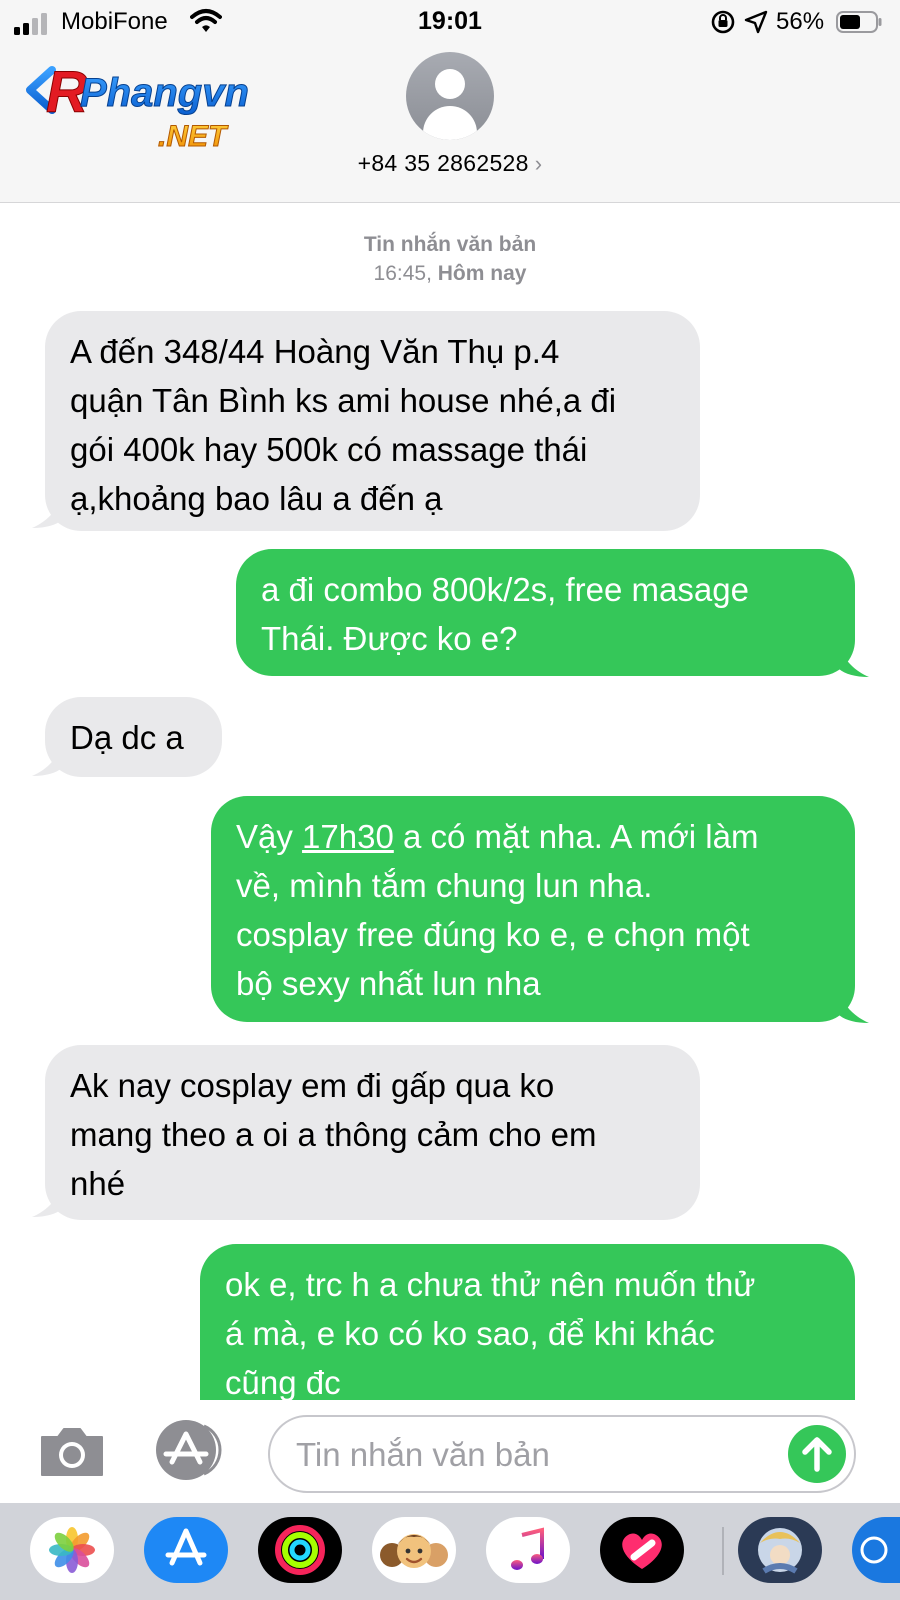 Image resolution: width=900 pixels, height=1600 pixels. I want to click on timestamp-label: 16:45, Hôm nay, so click(450, 274).